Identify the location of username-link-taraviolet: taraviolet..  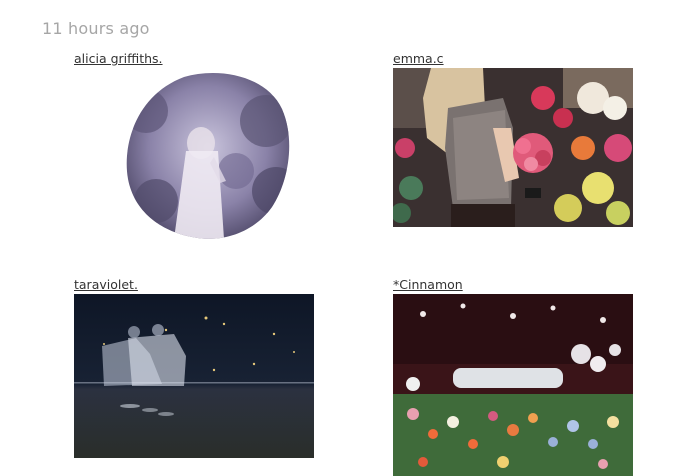
(106, 284).